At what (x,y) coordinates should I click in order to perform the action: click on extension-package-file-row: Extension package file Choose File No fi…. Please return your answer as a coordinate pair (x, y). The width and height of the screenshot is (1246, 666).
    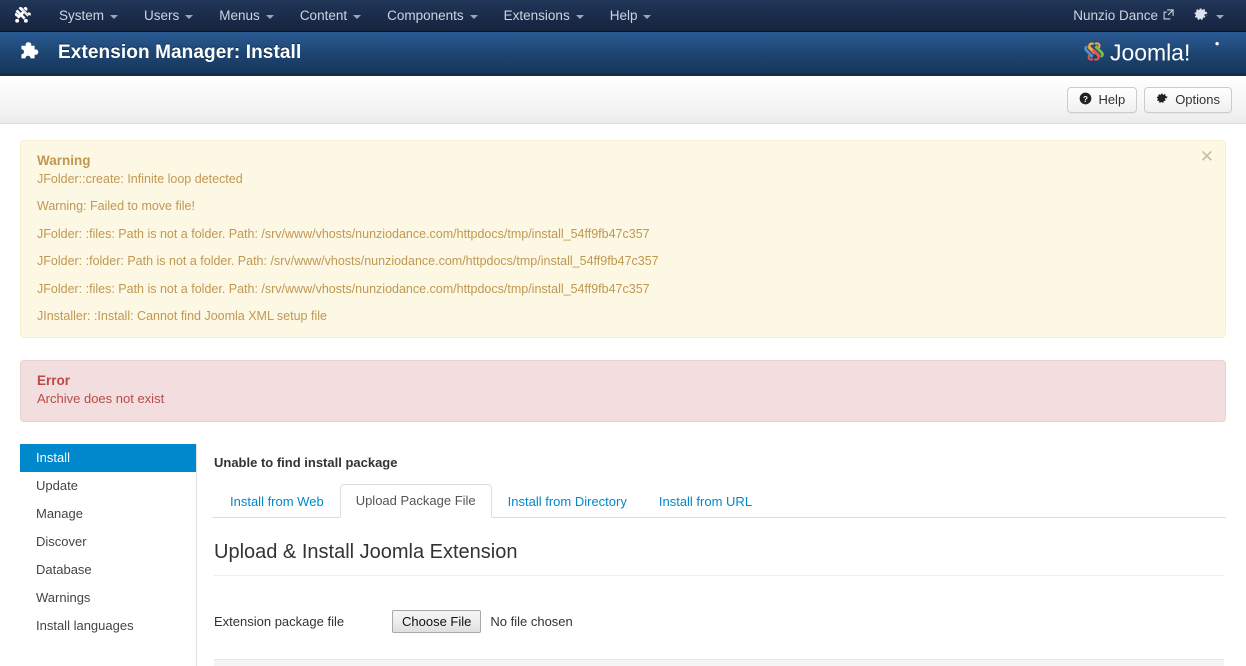
    Looking at the image, I should click on (719, 605).